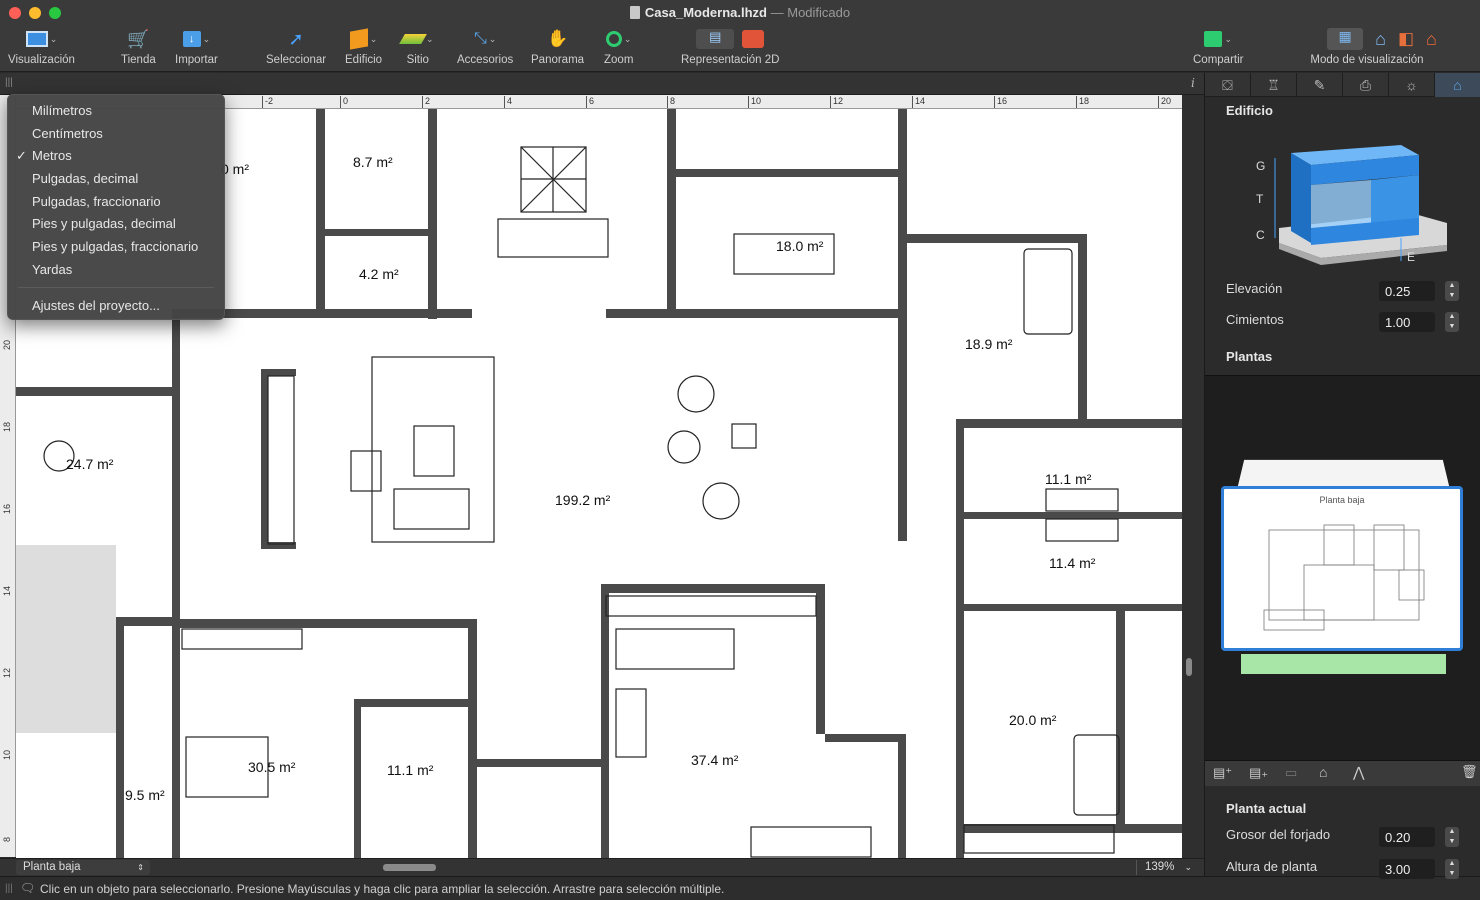 The width and height of the screenshot is (1480, 900). Describe the element at coordinates (1366, 85) in the screenshot. I see `tab-camera: ⎙` at that location.